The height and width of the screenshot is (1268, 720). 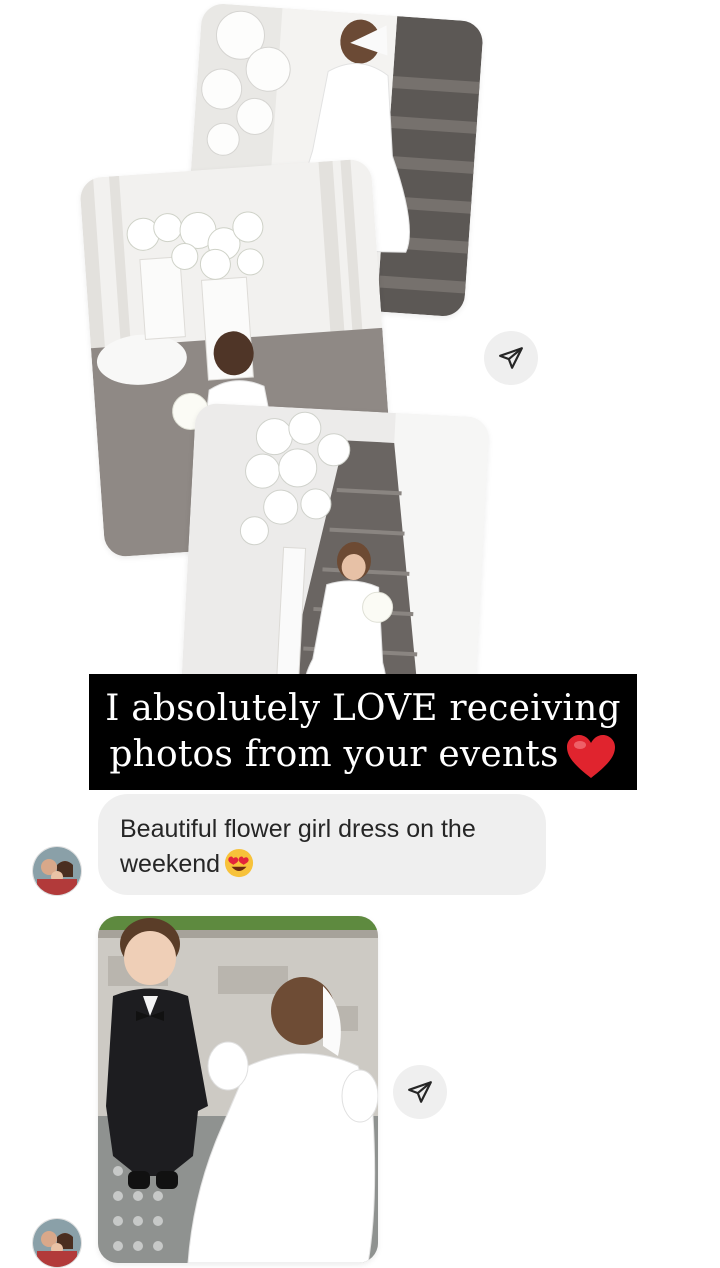 I want to click on photo-boy-tuxedo-and-flower-girl, so click(x=238, y=1089).